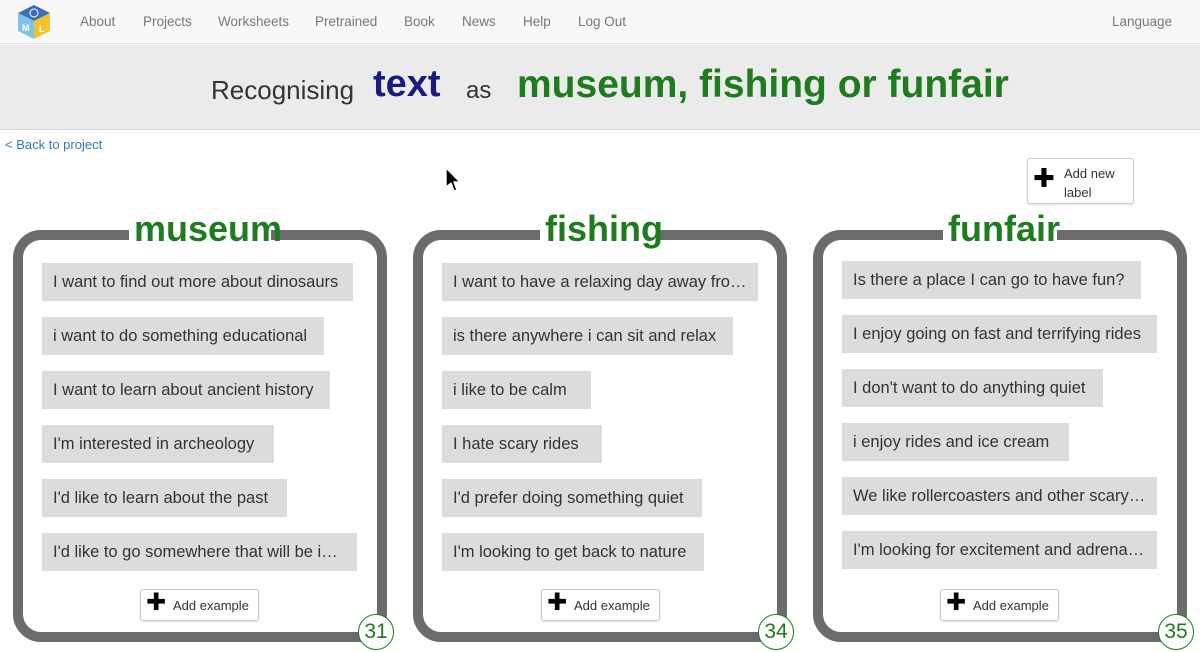 The image size is (1200, 652). Describe the element at coordinates (283, 90) in the screenshot. I see `banner-recognising-text: Recognising` at that location.